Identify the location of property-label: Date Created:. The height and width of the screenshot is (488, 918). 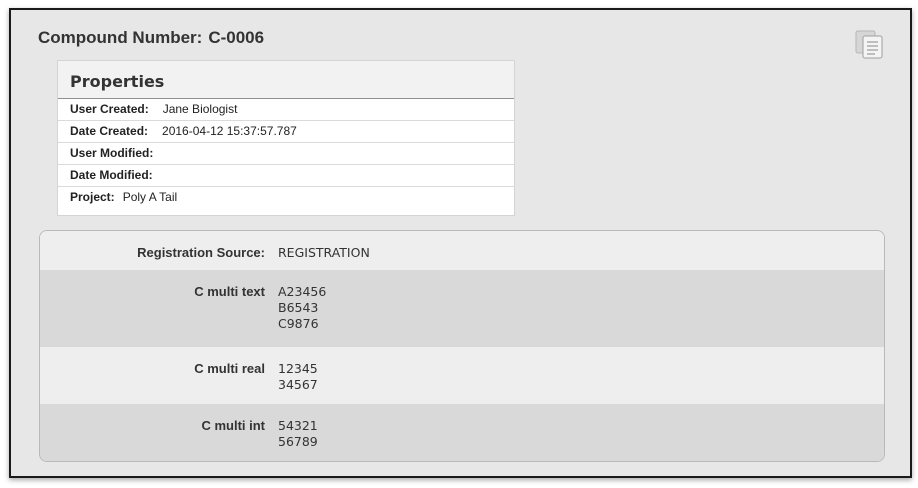
(109, 131).